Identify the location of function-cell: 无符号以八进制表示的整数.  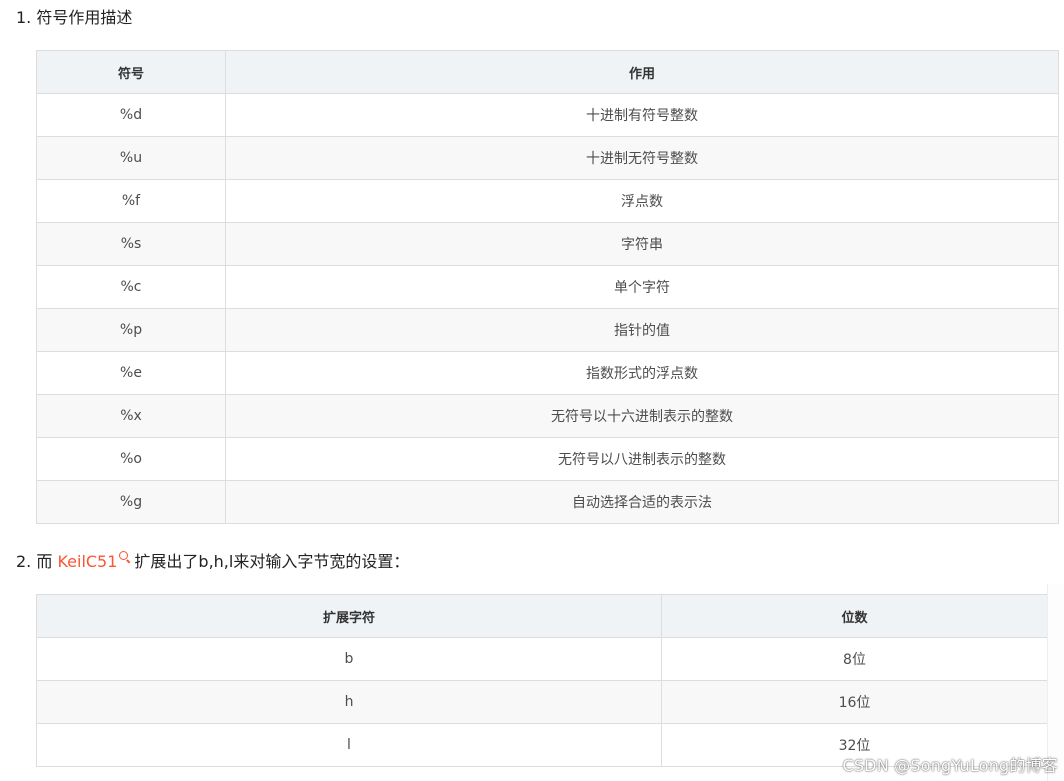
(642, 459).